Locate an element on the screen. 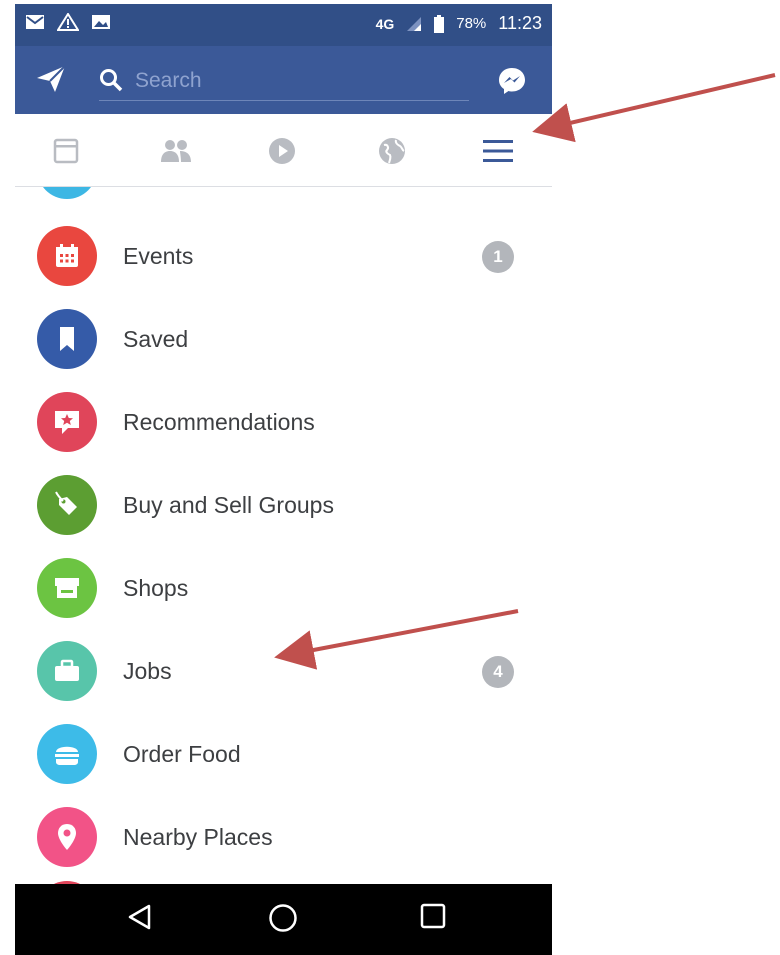 The height and width of the screenshot is (955, 780). arrow-to-jobs is located at coordinates (396, 639).